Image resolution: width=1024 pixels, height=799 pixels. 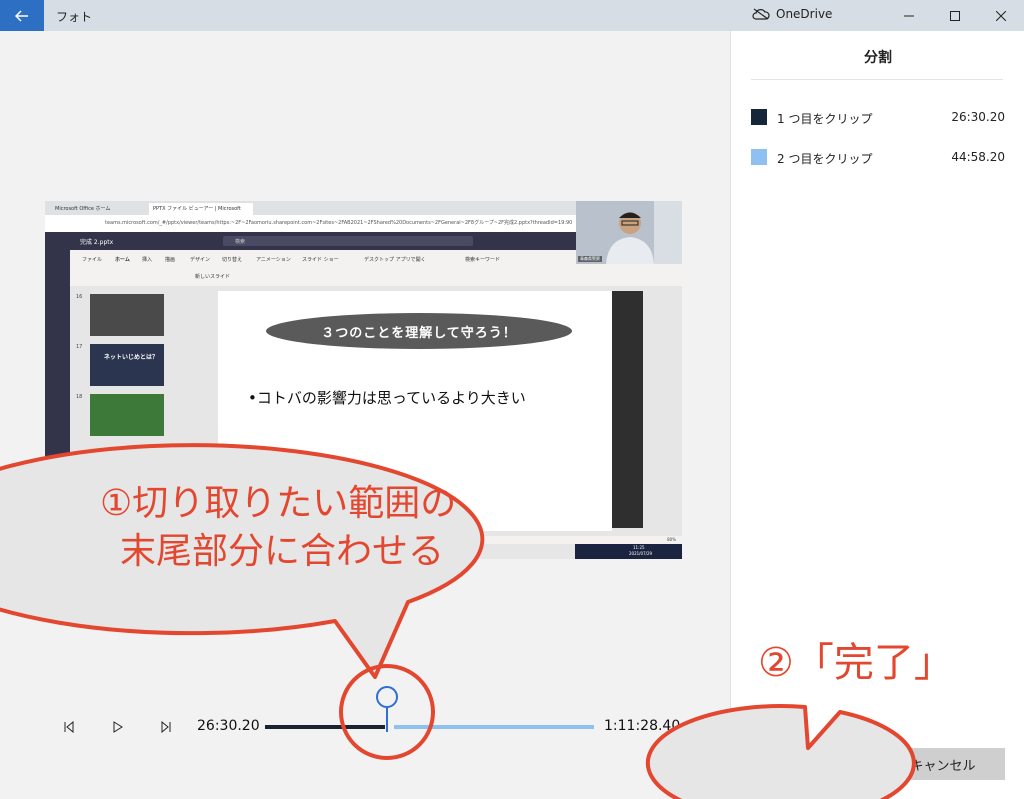 What do you see at coordinates (79, 347) in the screenshot?
I see `slide-number: 17` at bounding box center [79, 347].